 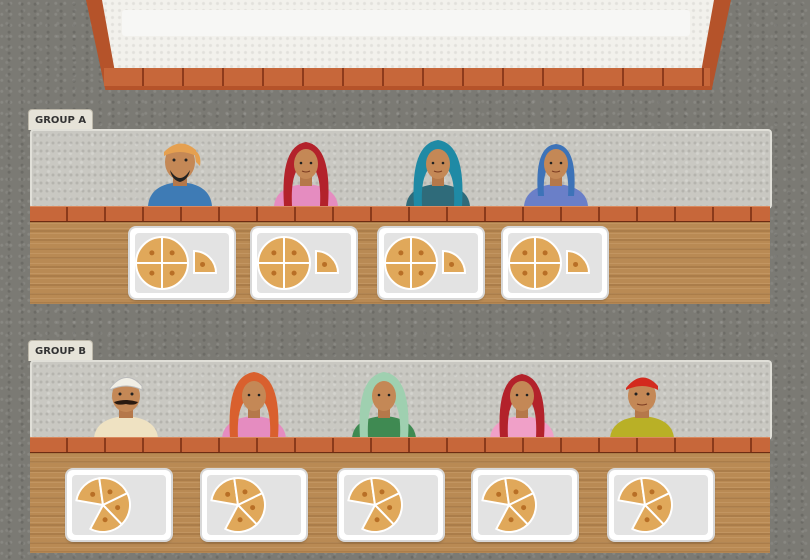 What do you see at coordinates (254, 403) in the screenshot?
I see `person-b2` at bounding box center [254, 403].